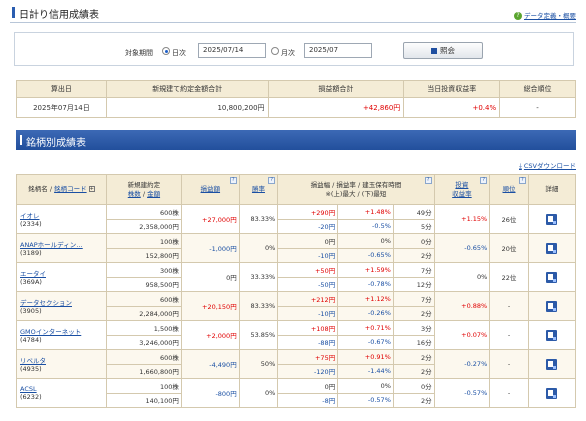 The width and height of the screenshot is (586, 421). What do you see at coordinates (413, 241) in the screenshot?
I see `max-time-cell: 0分` at bounding box center [413, 241].